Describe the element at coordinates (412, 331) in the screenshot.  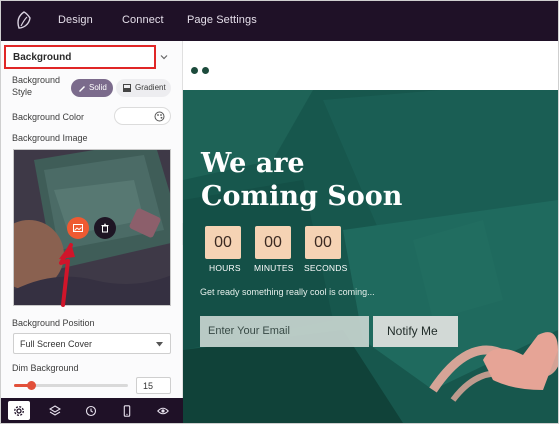
I see `notify-label: Notify Me` at that location.